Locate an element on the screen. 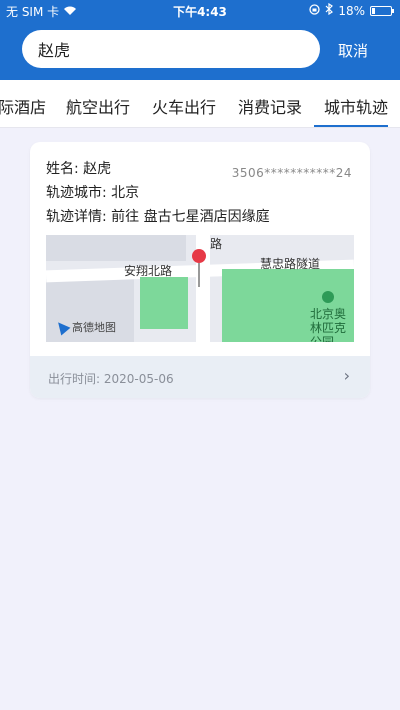 This screenshot has height=710, width=400. status-right-group: 18% is located at coordinates (351, 10).